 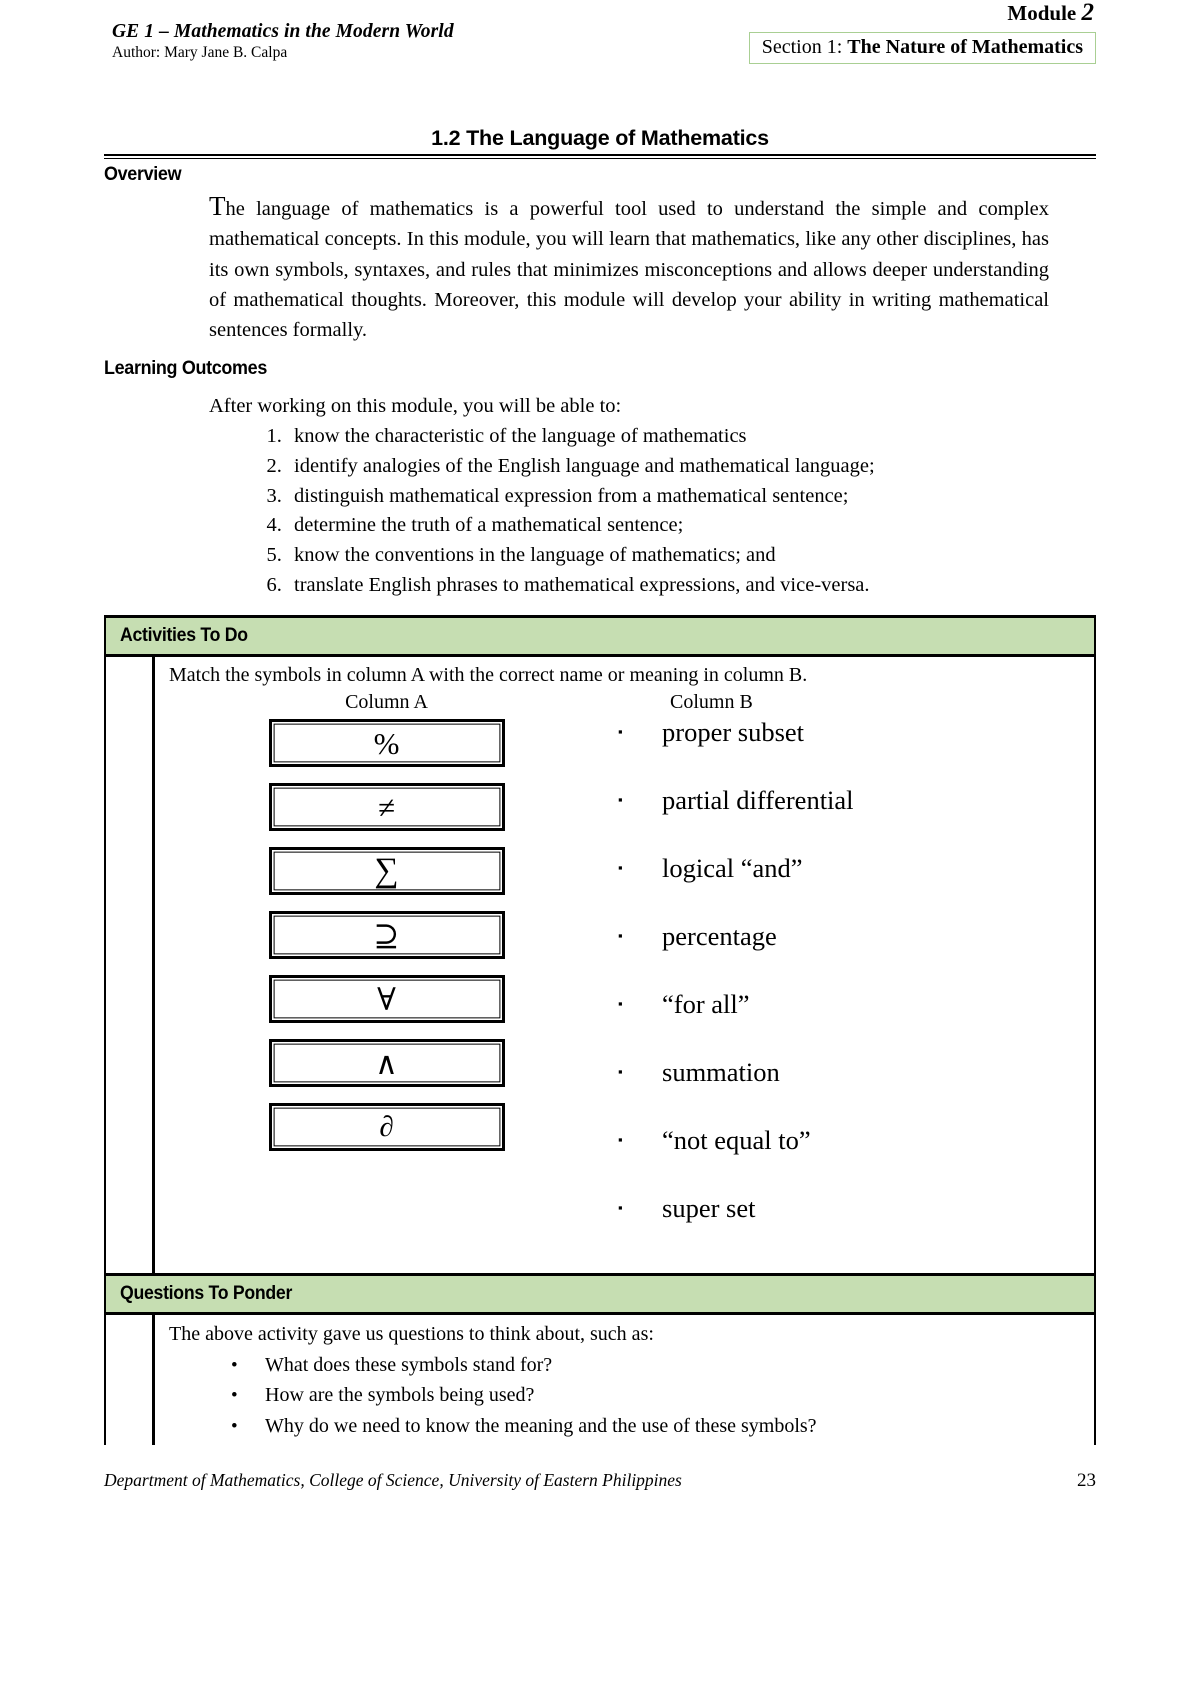 What do you see at coordinates (851, 1093) in the screenshot?
I see `list-item: ▪ summation` at bounding box center [851, 1093].